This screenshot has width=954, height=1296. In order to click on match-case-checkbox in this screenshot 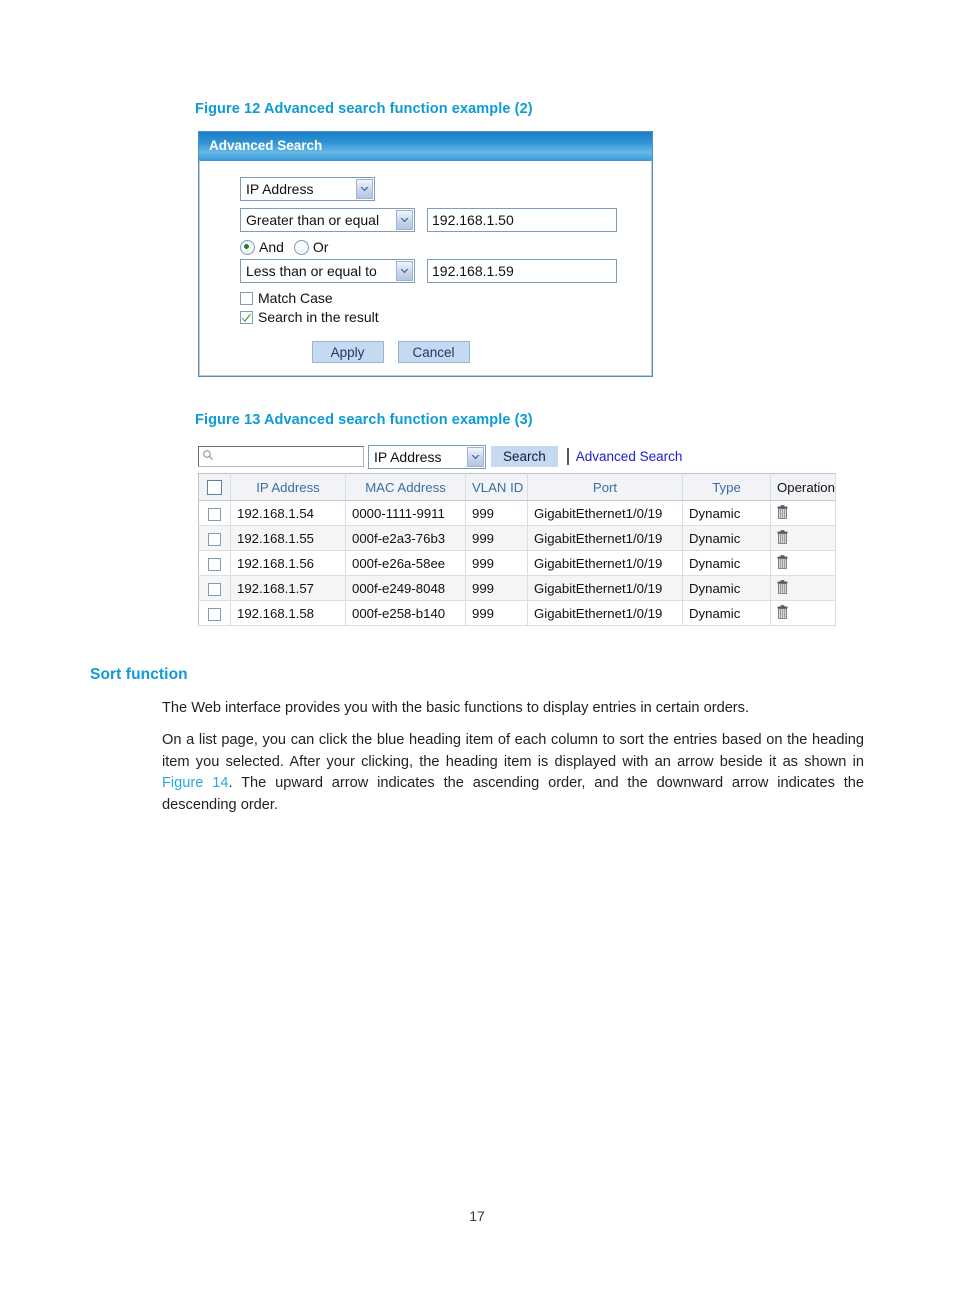, I will do `click(246, 298)`.